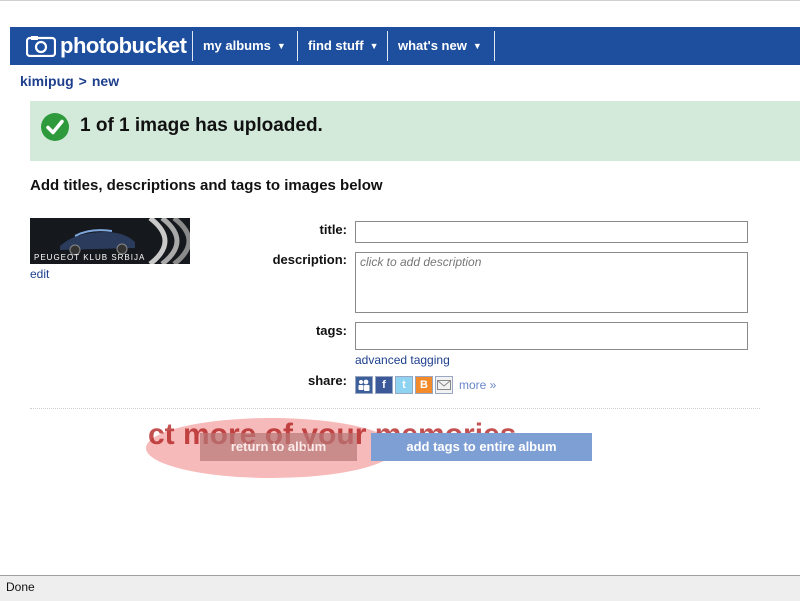 Image resolution: width=800 pixels, height=601 pixels. I want to click on return-to-album-button: return to album, so click(278, 447).